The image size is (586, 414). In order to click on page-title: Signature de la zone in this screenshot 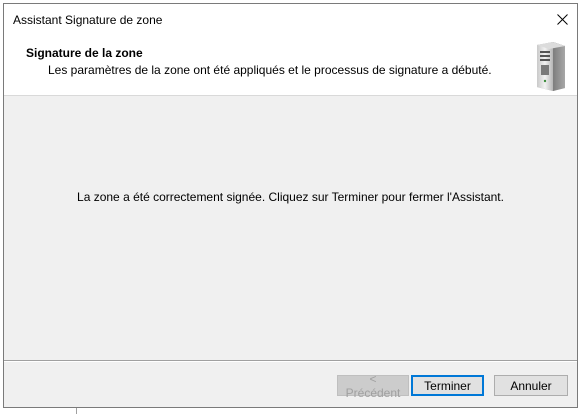, I will do `click(84, 53)`.